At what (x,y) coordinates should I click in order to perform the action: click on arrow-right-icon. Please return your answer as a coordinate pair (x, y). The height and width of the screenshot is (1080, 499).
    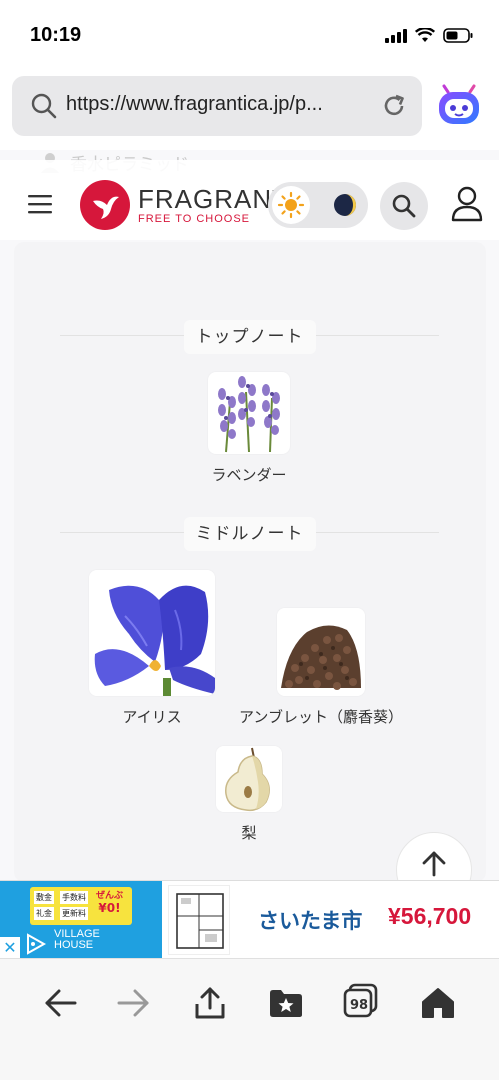
    Looking at the image, I should click on (133, 1003).